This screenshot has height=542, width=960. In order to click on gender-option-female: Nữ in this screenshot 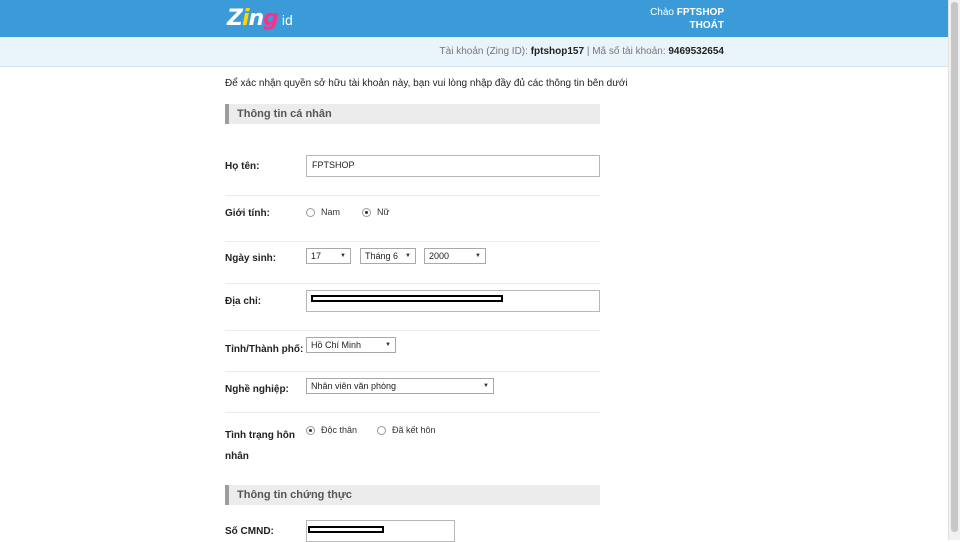, I will do `click(376, 212)`.